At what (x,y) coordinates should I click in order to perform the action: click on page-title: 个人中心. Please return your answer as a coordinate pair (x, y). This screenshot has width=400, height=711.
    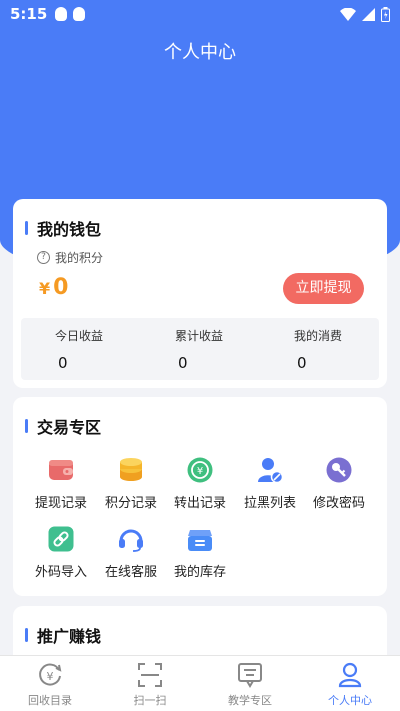
    Looking at the image, I should click on (200, 52).